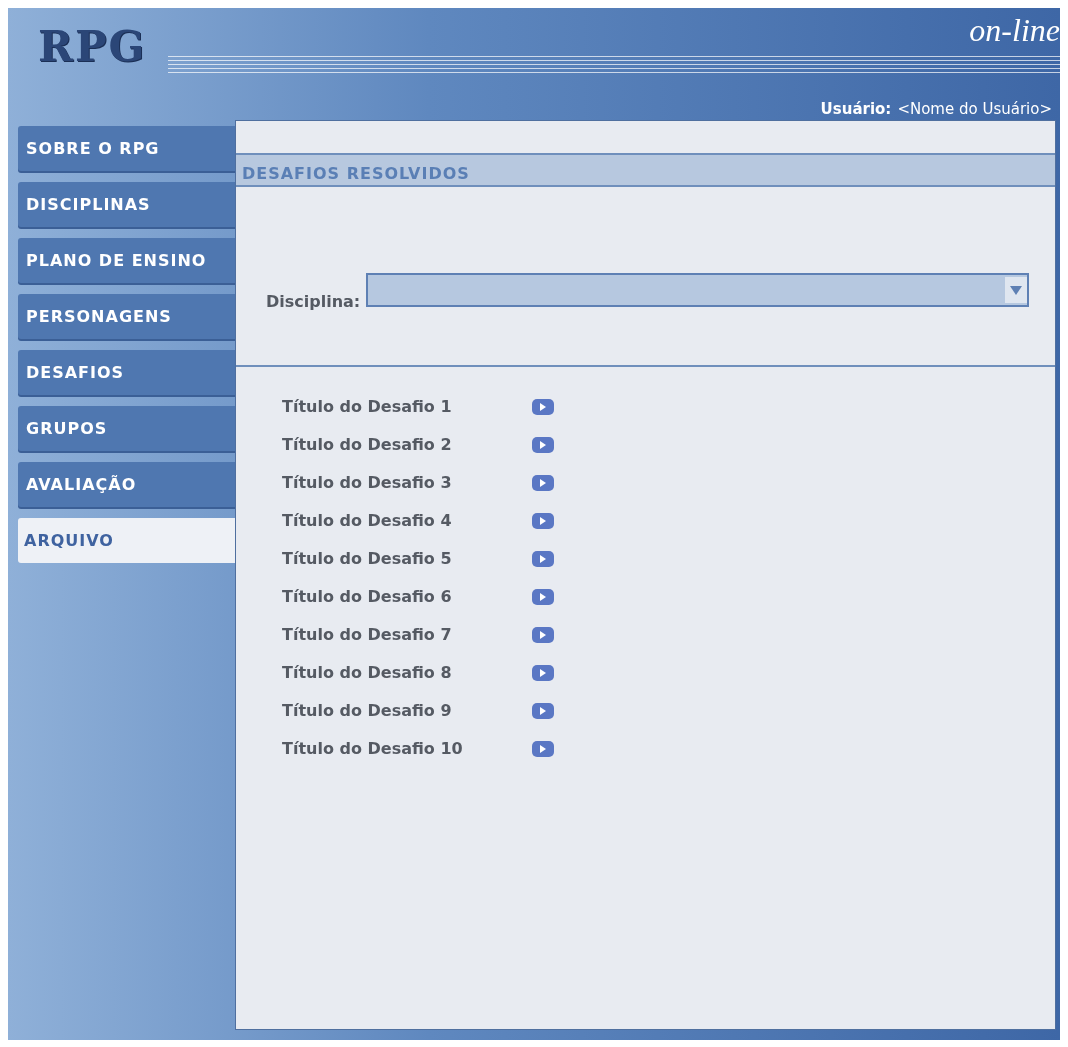  Describe the element at coordinates (126, 540) in the screenshot. I see `menu-item: ARQUIVO` at that location.